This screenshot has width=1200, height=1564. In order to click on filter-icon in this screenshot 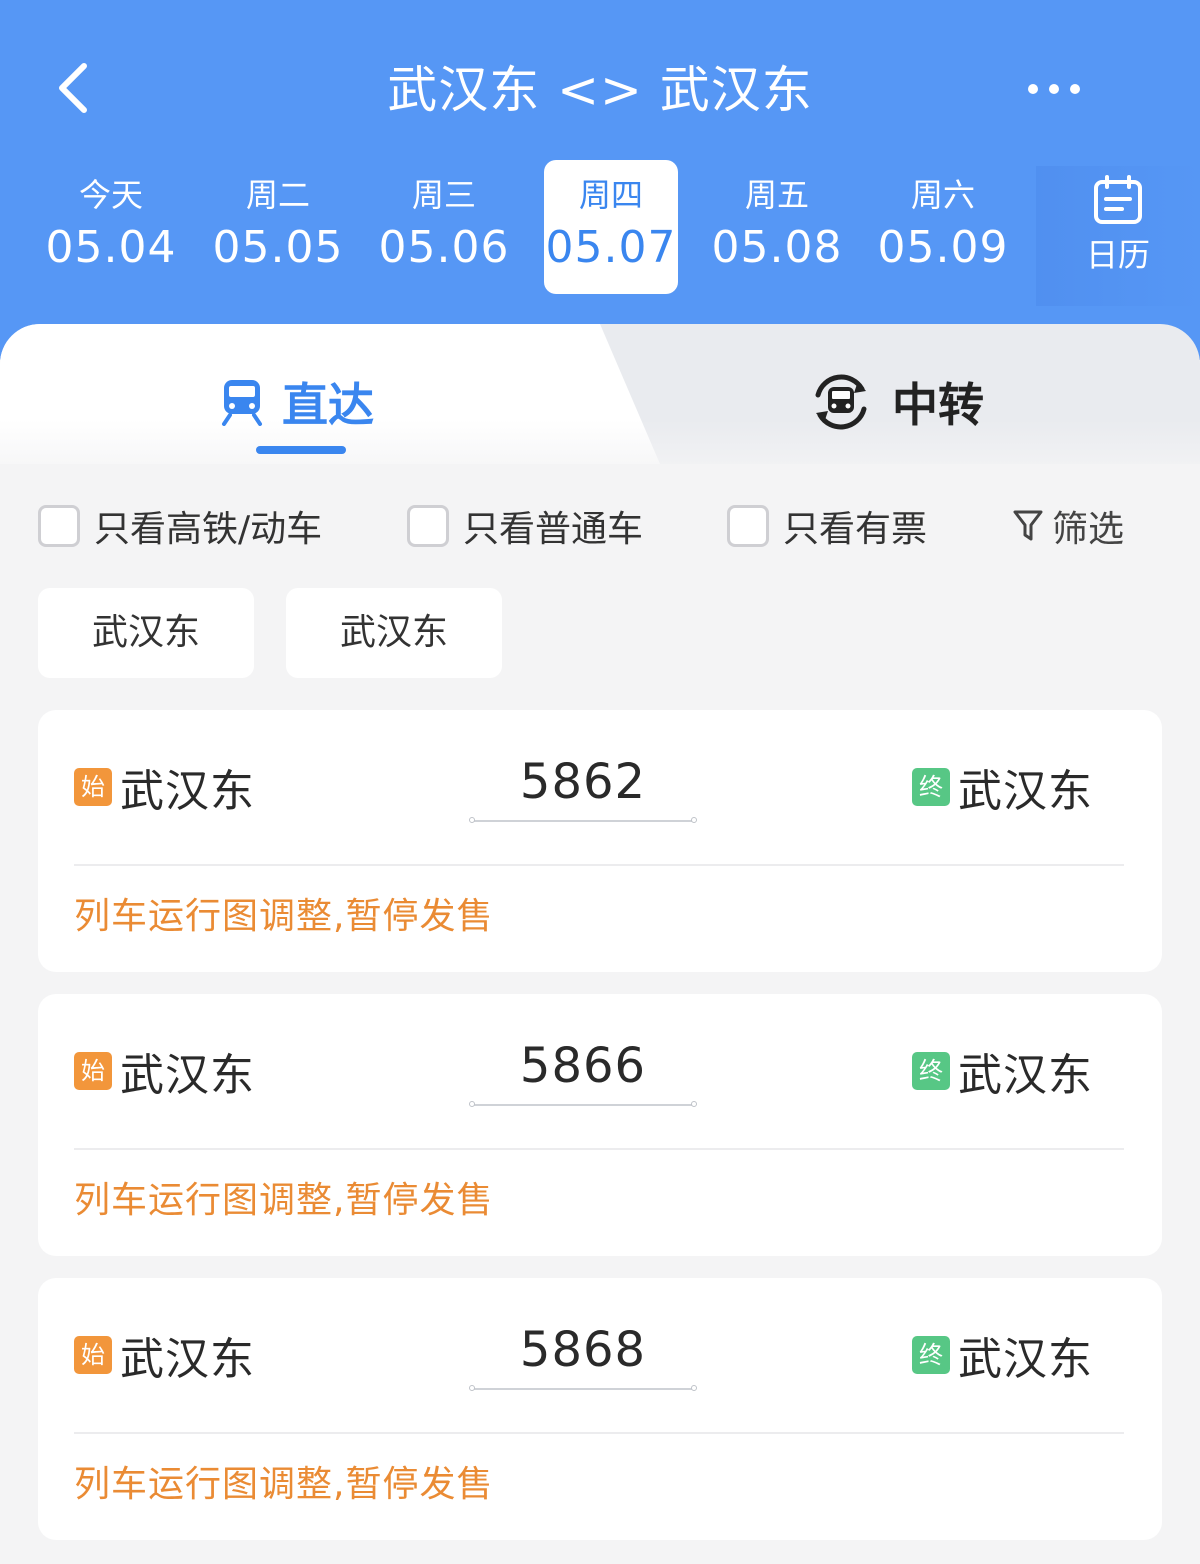, I will do `click(1028, 525)`.